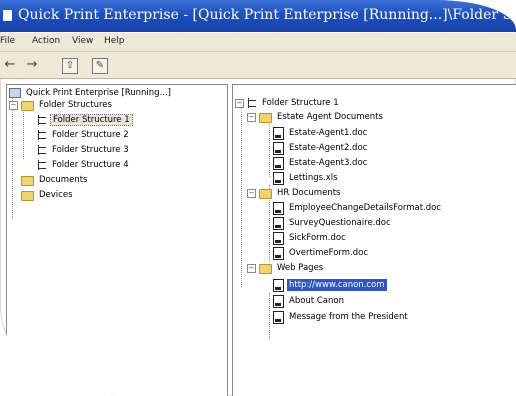 The width and height of the screenshot is (516, 396). What do you see at coordinates (82, 41) in the screenshot?
I see `menu-view: View` at bounding box center [82, 41].